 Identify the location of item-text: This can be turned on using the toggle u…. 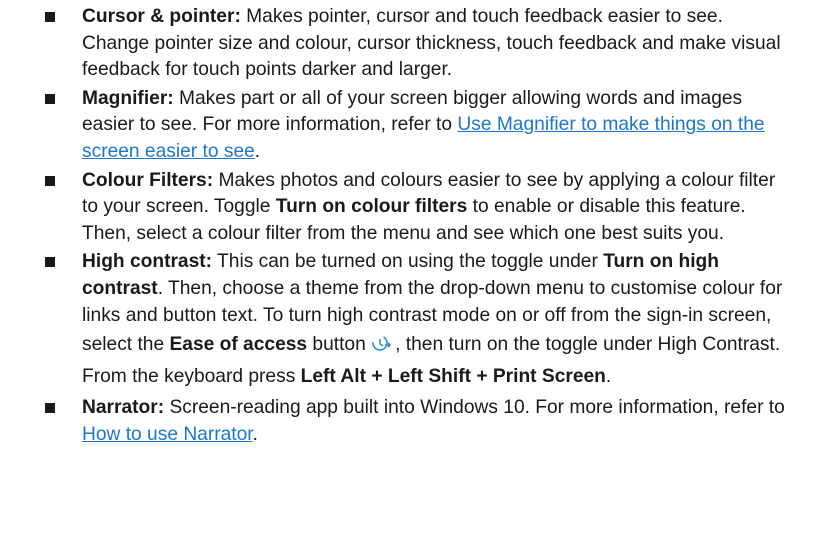
(408, 262).